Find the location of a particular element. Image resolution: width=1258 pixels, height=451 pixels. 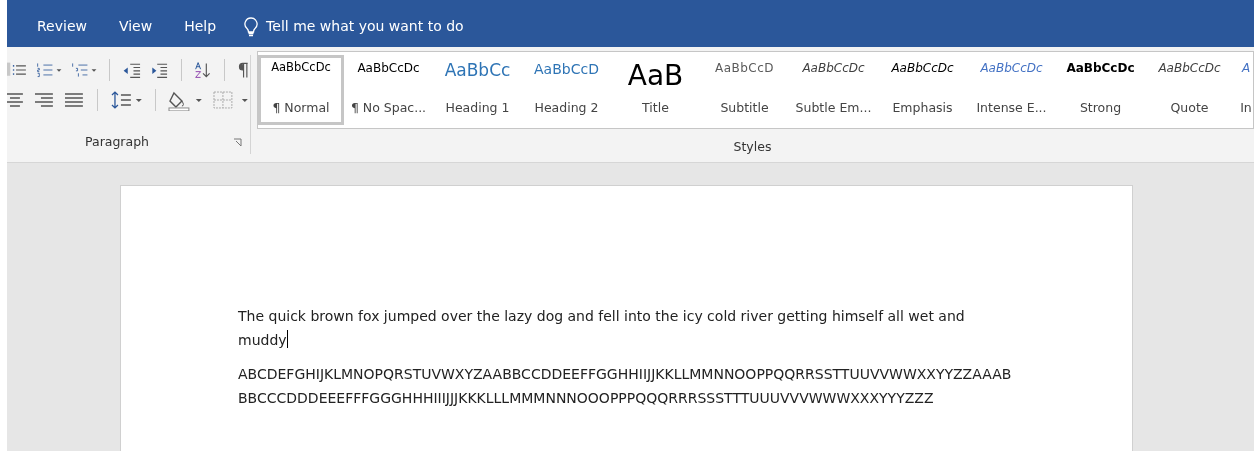

ribbon-tab: Review is located at coordinates (62, 26).